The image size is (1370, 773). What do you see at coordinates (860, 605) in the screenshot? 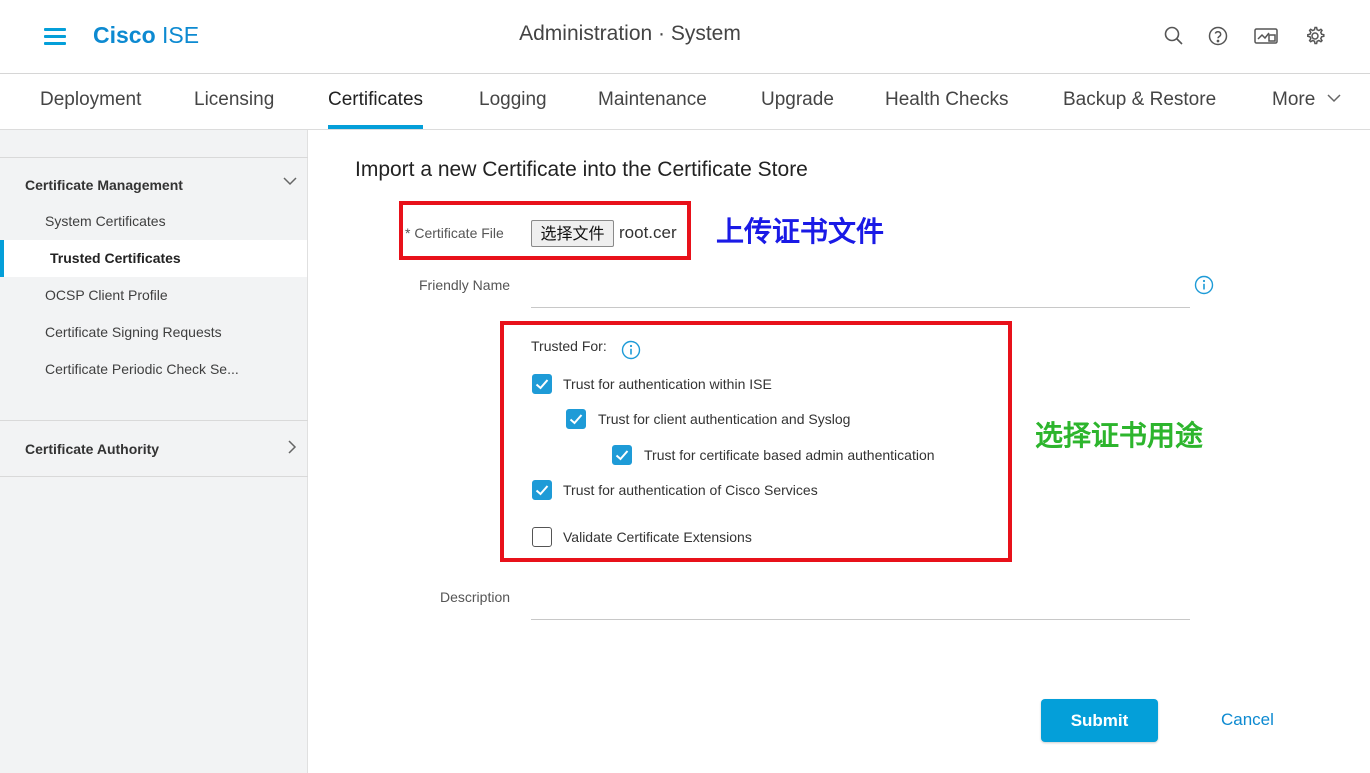
I see `description-input` at bounding box center [860, 605].